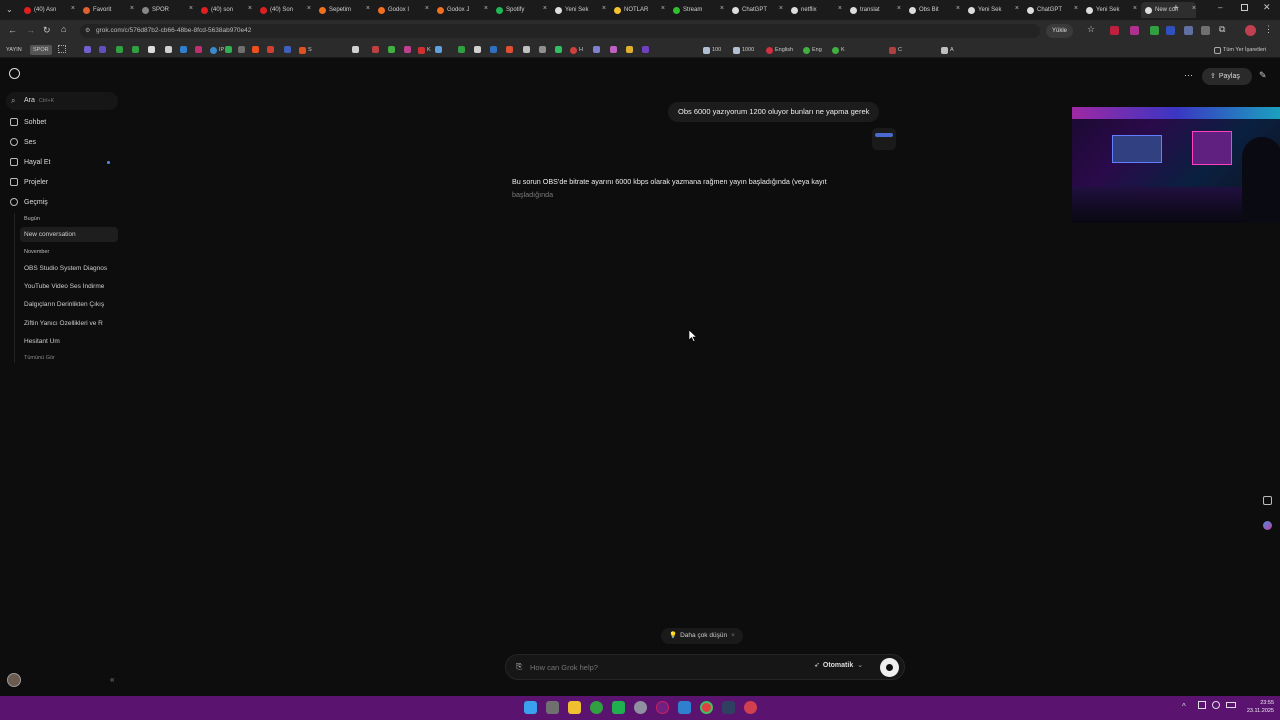 This screenshot has width=1280, height=720. I want to click on bookmark-1000: 1000, so click(743, 50).